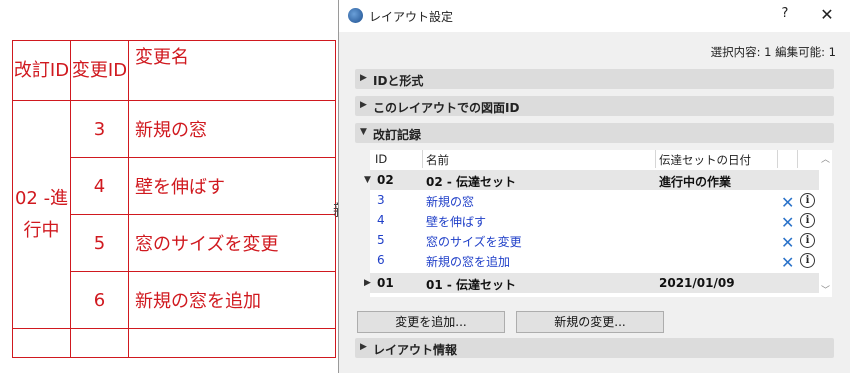  Describe the element at coordinates (825, 223) in the screenshot. I see `table-scrollbar: ︿ ﹀` at that location.